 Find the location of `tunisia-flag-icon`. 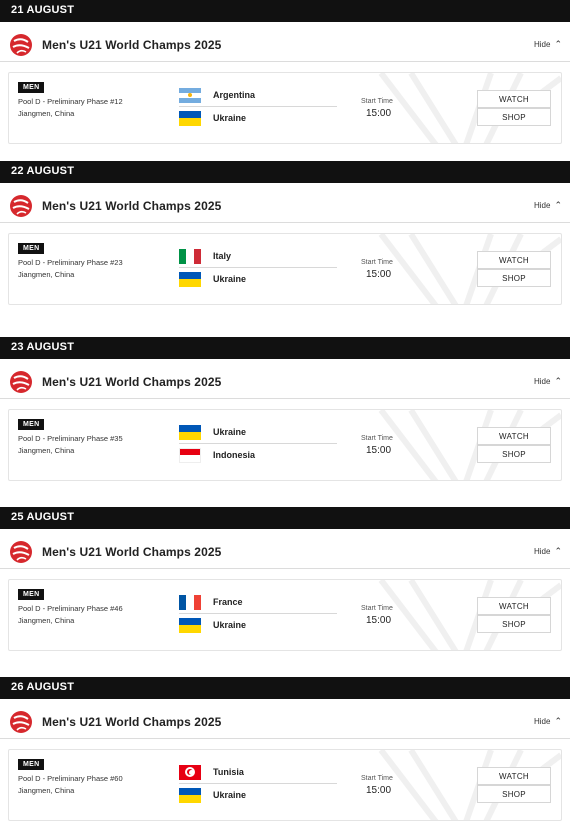

tunisia-flag-icon is located at coordinates (190, 772).